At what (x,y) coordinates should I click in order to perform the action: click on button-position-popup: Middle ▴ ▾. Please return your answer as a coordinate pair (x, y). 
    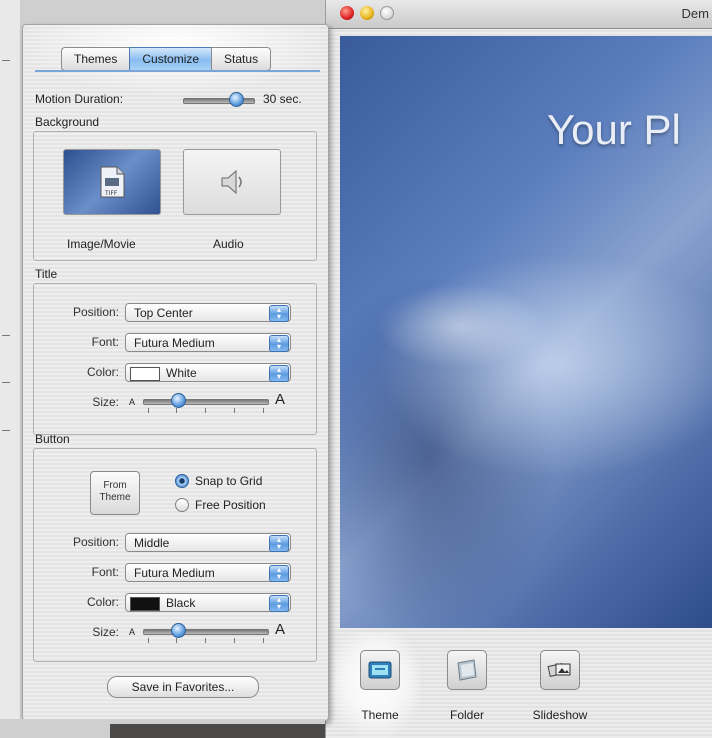
    Looking at the image, I should click on (208, 542).